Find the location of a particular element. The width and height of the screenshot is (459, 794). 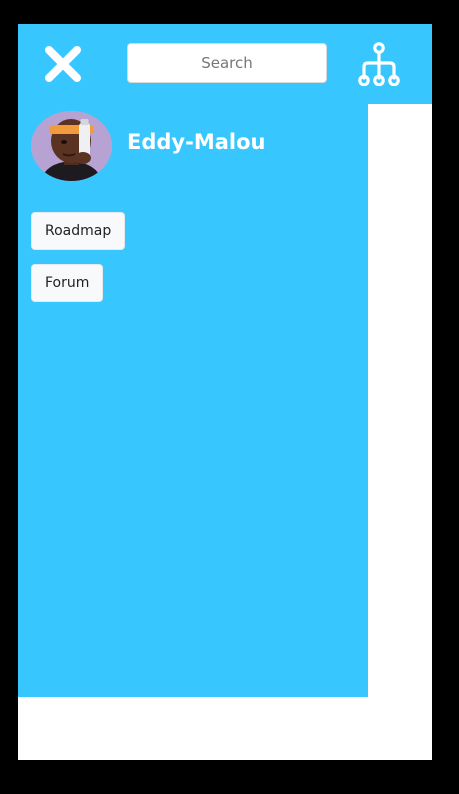

close-icon is located at coordinates (63, 64).